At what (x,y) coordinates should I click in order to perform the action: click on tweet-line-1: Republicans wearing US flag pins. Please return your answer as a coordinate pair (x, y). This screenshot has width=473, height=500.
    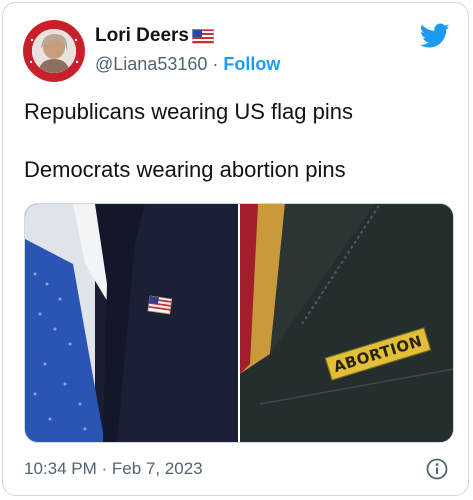
    Looking at the image, I should click on (188, 111).